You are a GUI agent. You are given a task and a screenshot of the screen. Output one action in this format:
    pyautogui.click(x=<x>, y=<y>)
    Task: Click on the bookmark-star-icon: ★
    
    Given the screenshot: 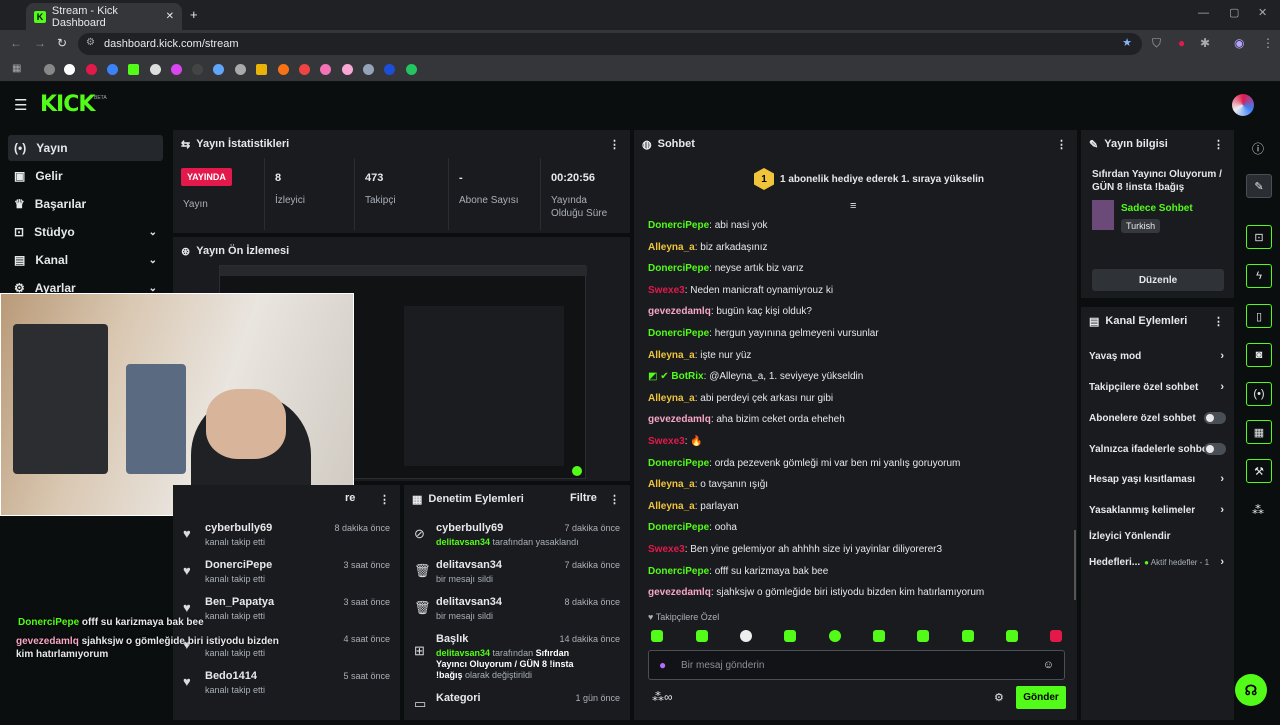 What is the action you would take?
    pyautogui.click(x=1127, y=42)
    